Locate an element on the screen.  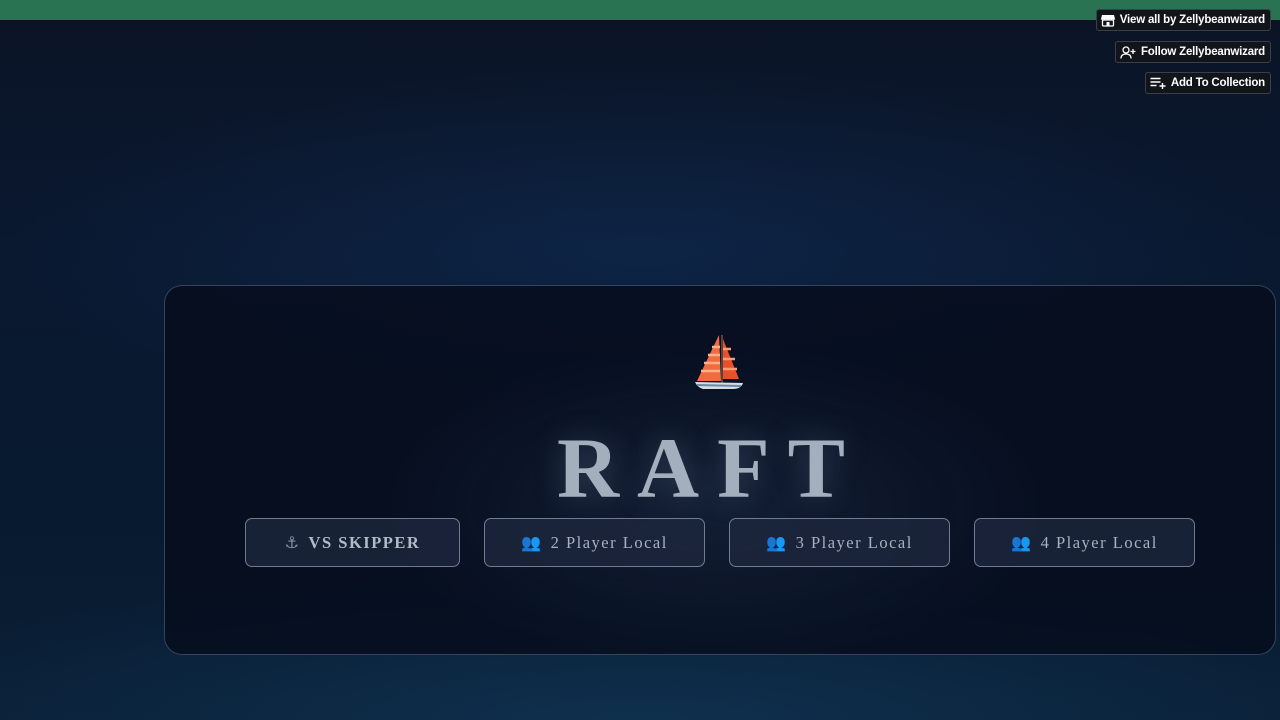
four-player-label: 4 Player Local is located at coordinates (1099, 542).